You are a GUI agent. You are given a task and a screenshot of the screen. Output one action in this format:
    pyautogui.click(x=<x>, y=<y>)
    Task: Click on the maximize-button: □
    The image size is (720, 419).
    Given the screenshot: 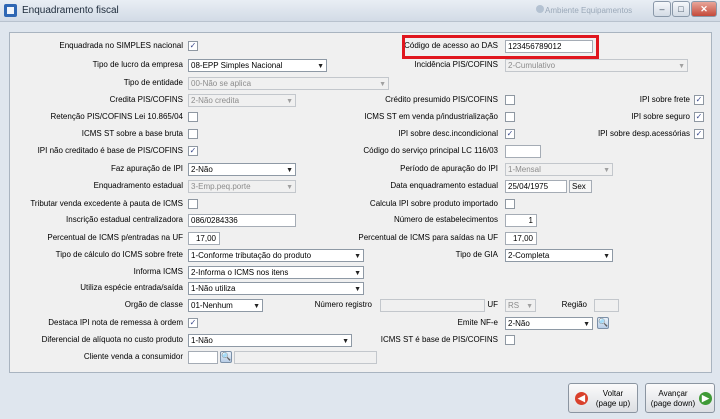 What is the action you would take?
    pyautogui.click(x=681, y=9)
    